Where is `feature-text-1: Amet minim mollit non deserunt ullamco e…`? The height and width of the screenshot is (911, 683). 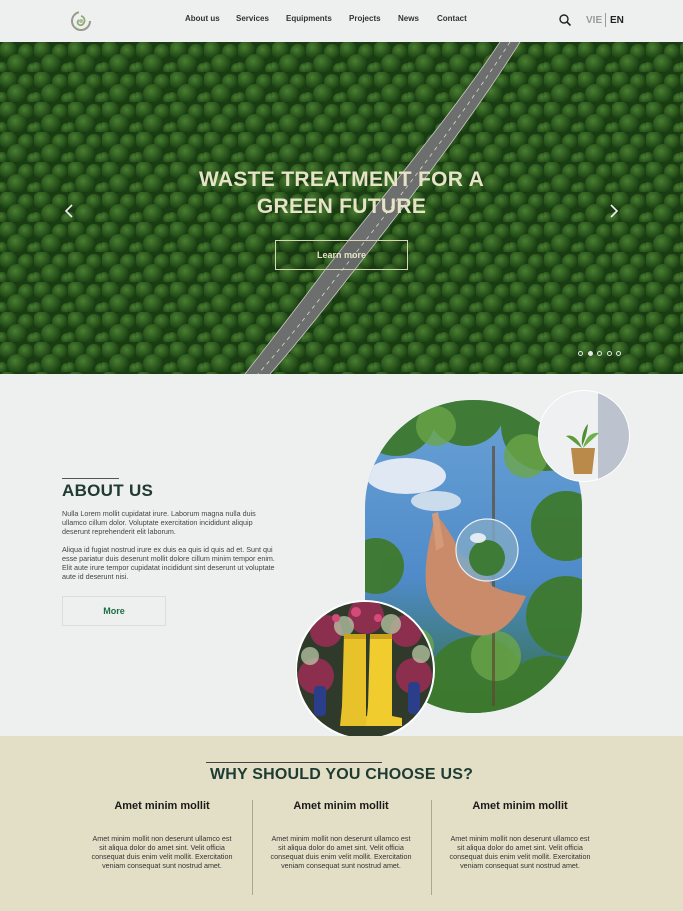
feature-text-1: Amet minim mollit non deserunt ullamco e… is located at coordinates (162, 852).